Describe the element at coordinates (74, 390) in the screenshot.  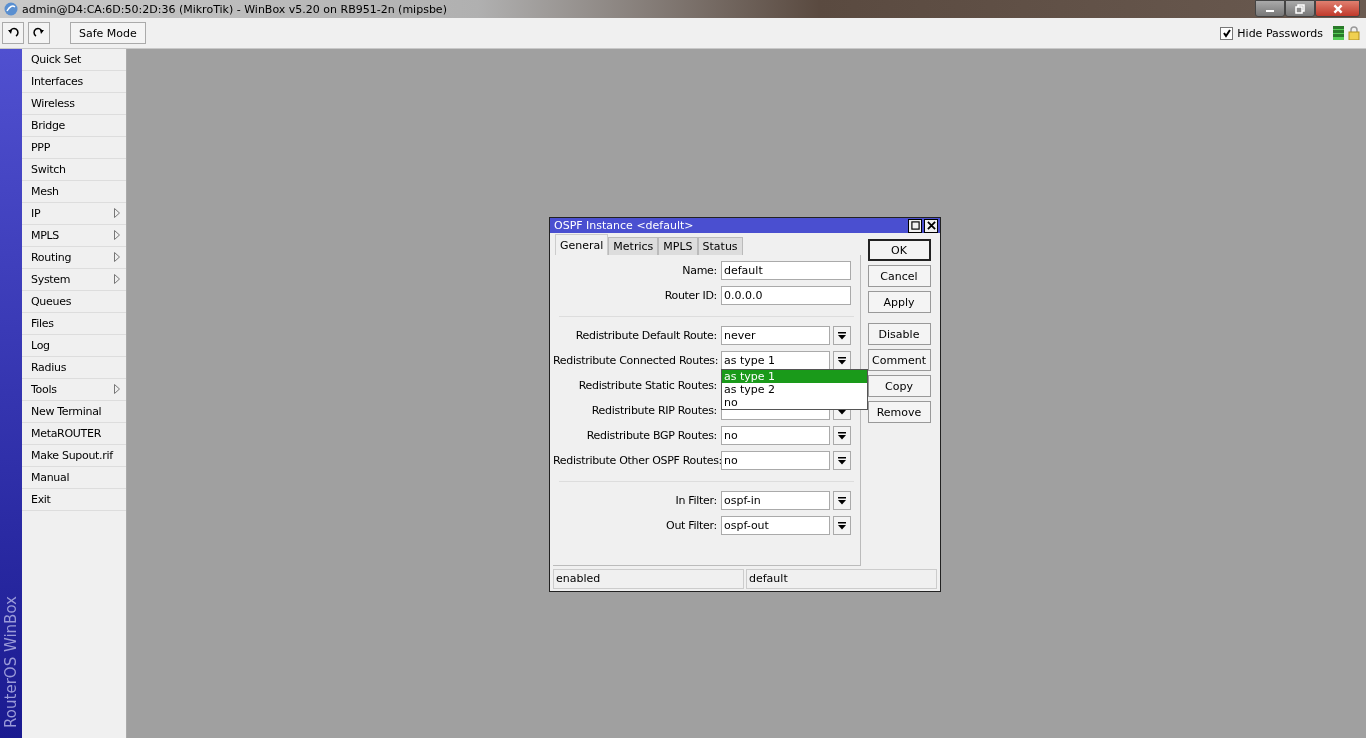
I see `menu-item: Tools` at that location.